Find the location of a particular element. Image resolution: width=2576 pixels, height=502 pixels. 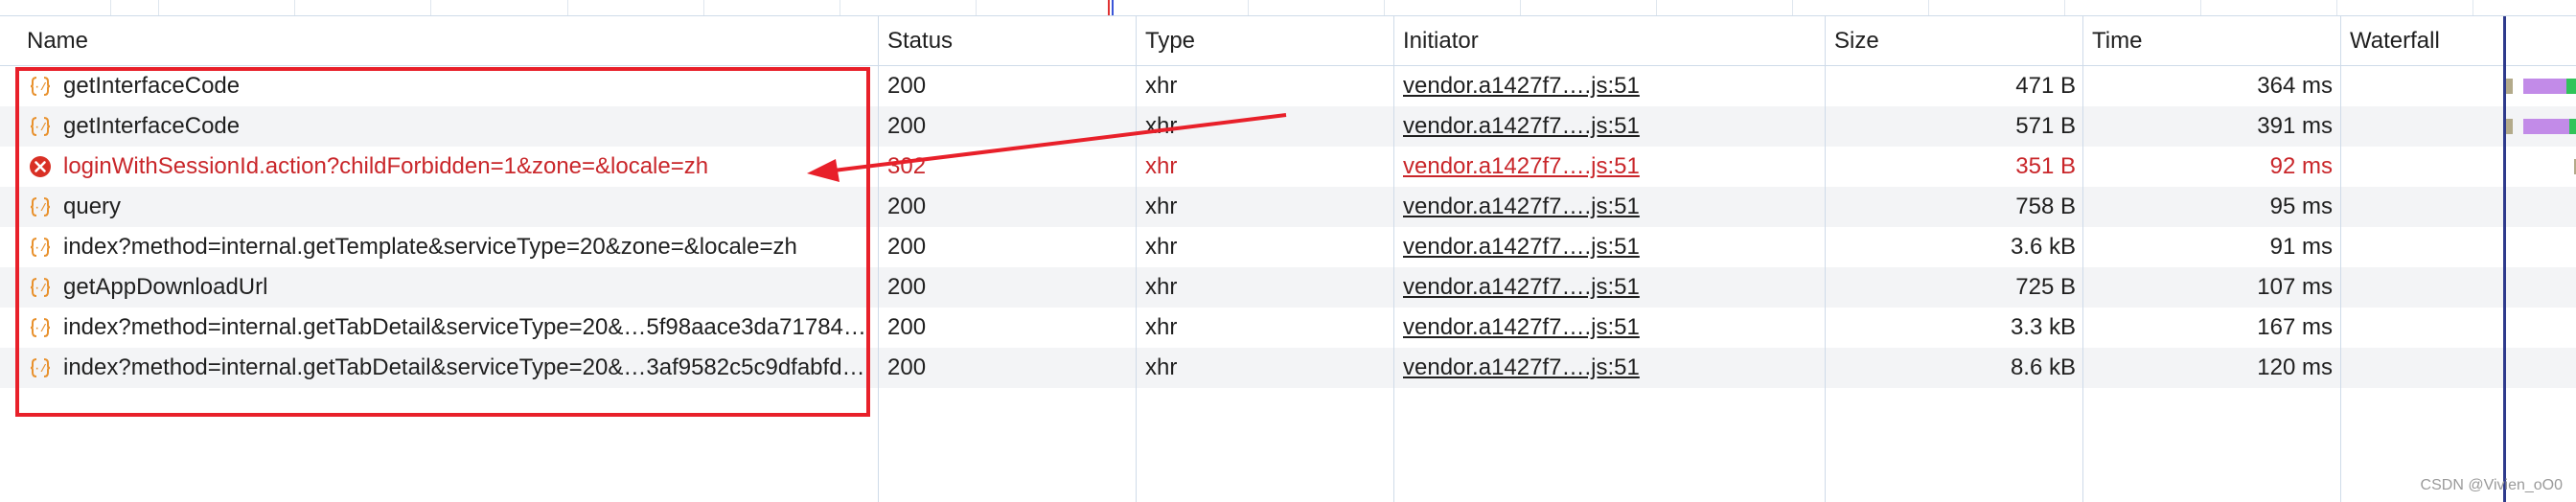

cell-time: 167 ms is located at coordinates (2295, 327).